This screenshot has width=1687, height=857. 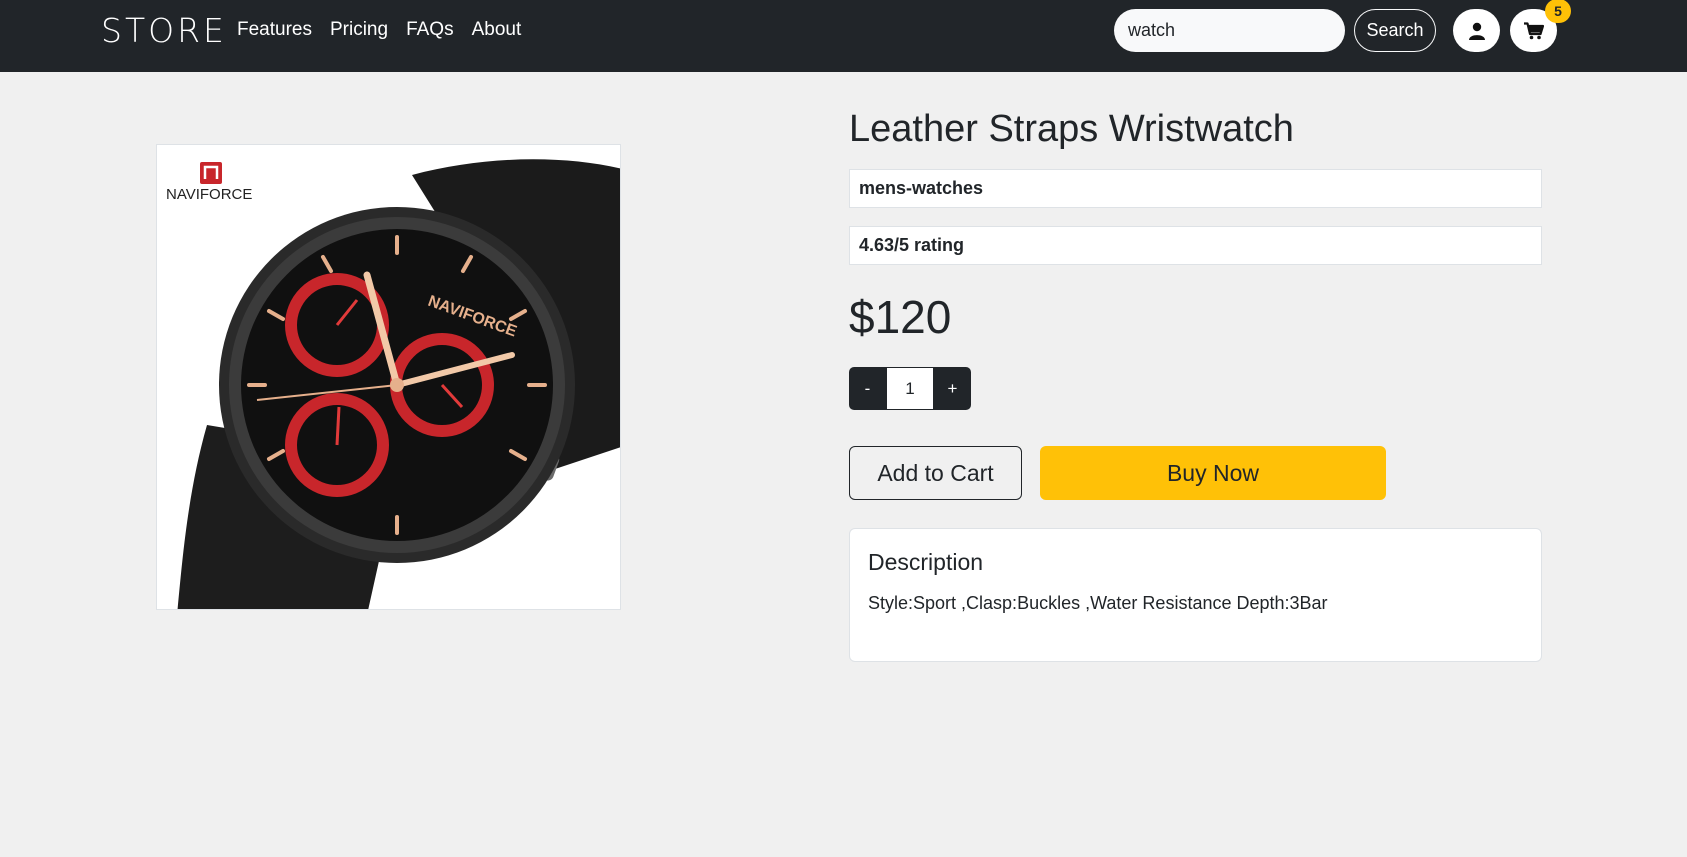 I want to click on user-icon, so click(x=1476, y=31).